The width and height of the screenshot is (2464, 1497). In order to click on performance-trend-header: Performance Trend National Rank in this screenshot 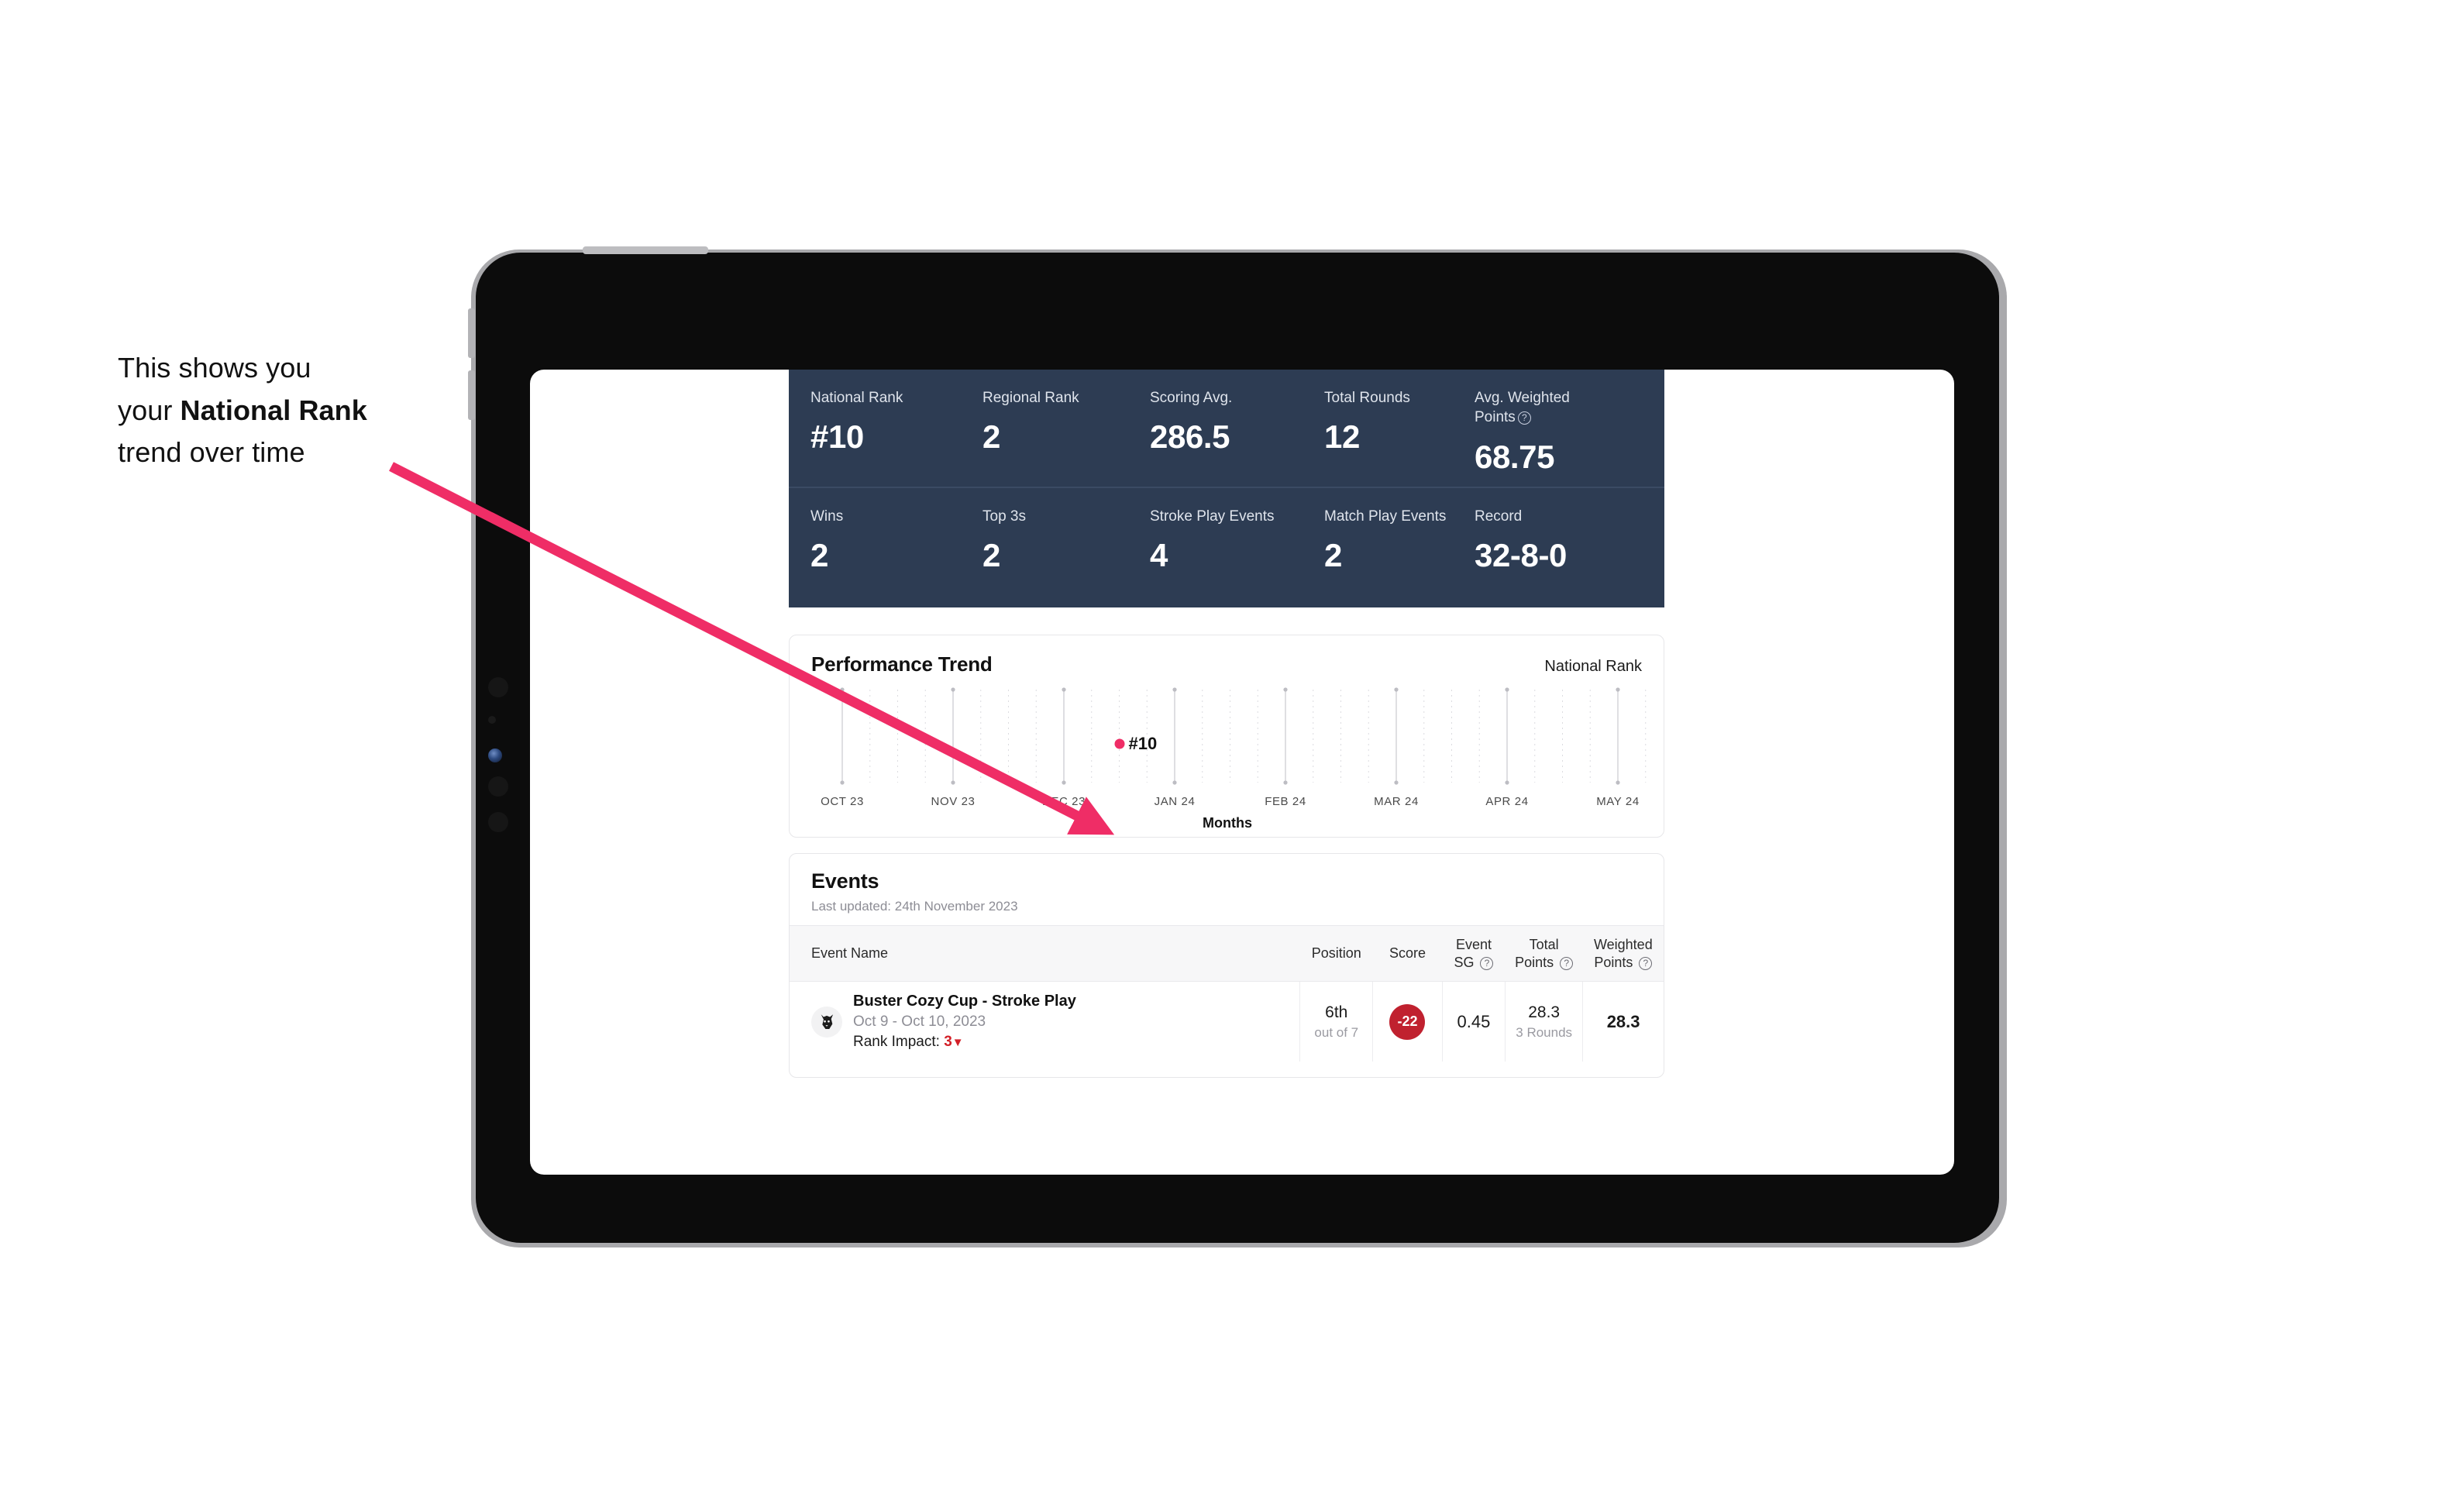, I will do `click(1227, 656)`.